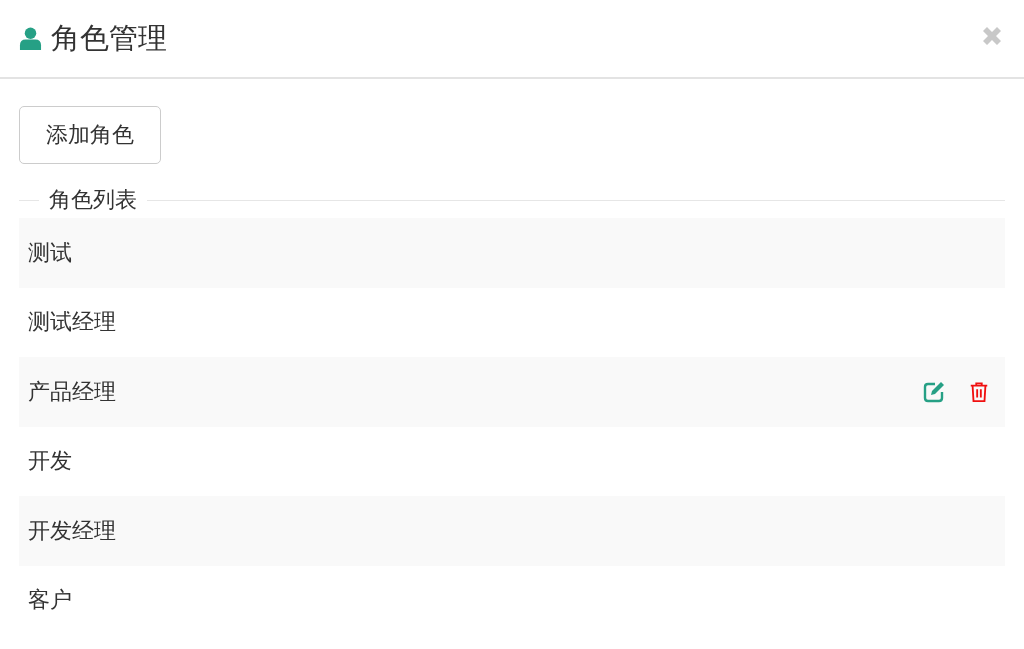 The height and width of the screenshot is (649, 1024). Describe the element at coordinates (90, 135) in the screenshot. I see `add-role-button: 添加角色` at that location.